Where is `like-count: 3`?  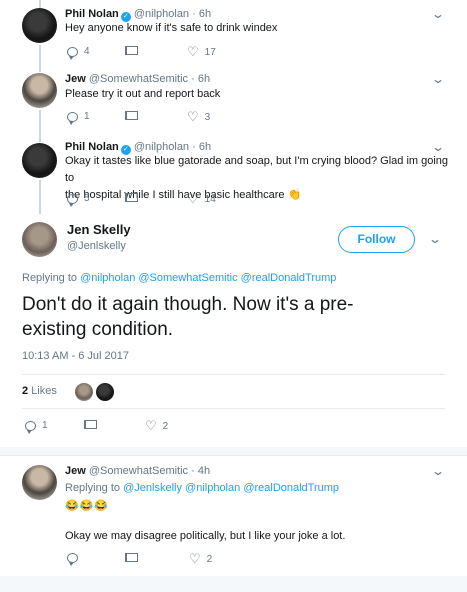 like-count: 3 is located at coordinates (207, 117).